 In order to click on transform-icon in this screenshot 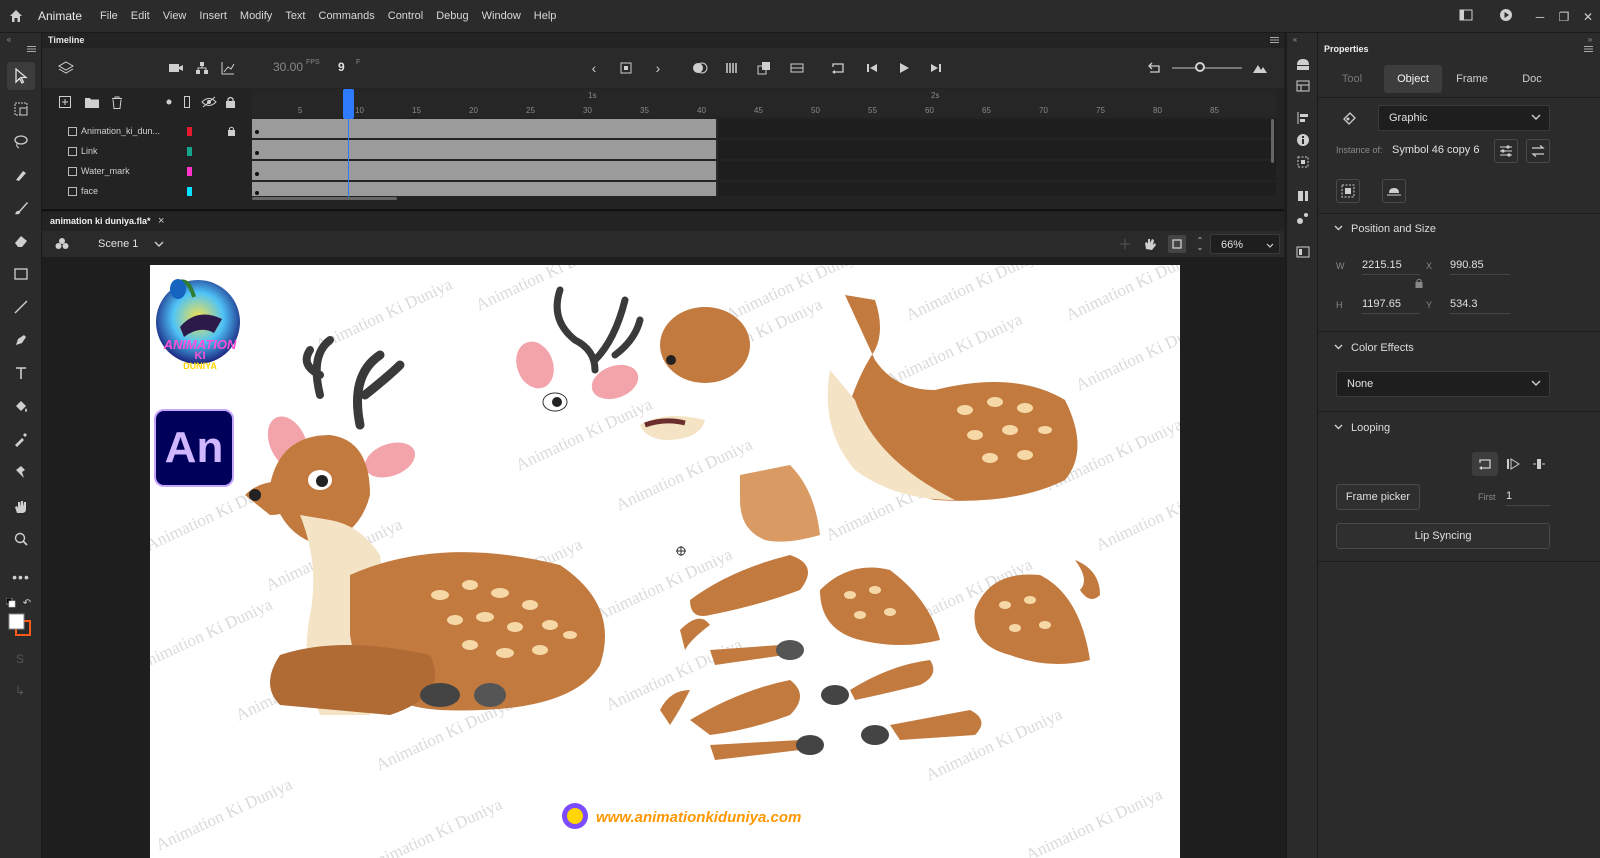, I will do `click(1303, 162)`.